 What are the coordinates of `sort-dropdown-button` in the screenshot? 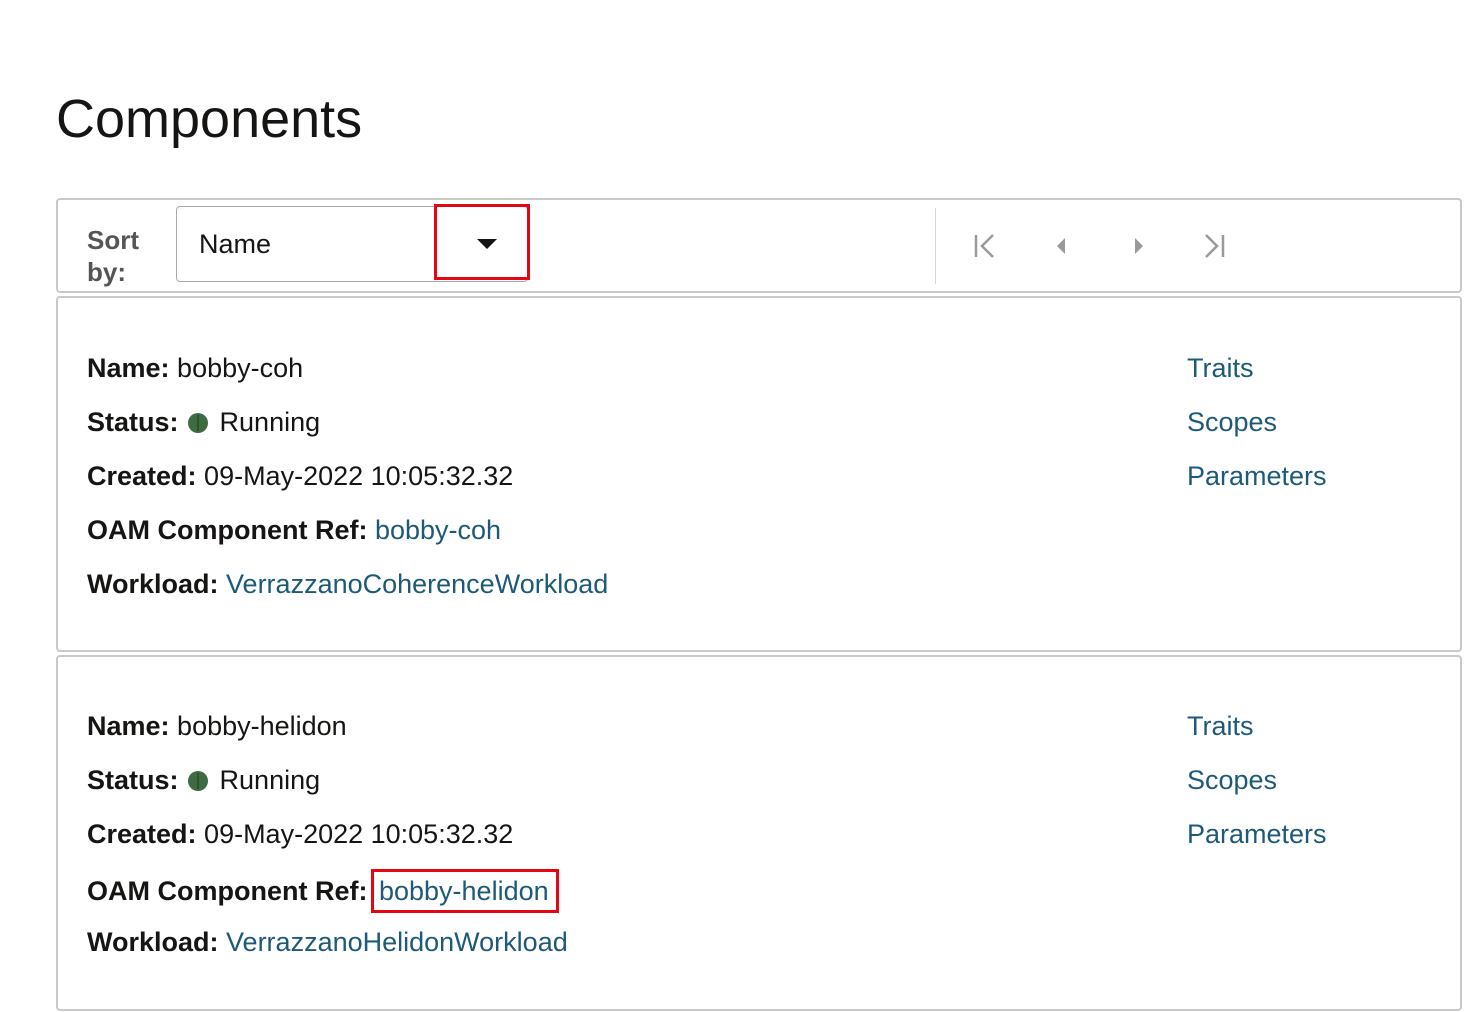 It's located at (482, 242).